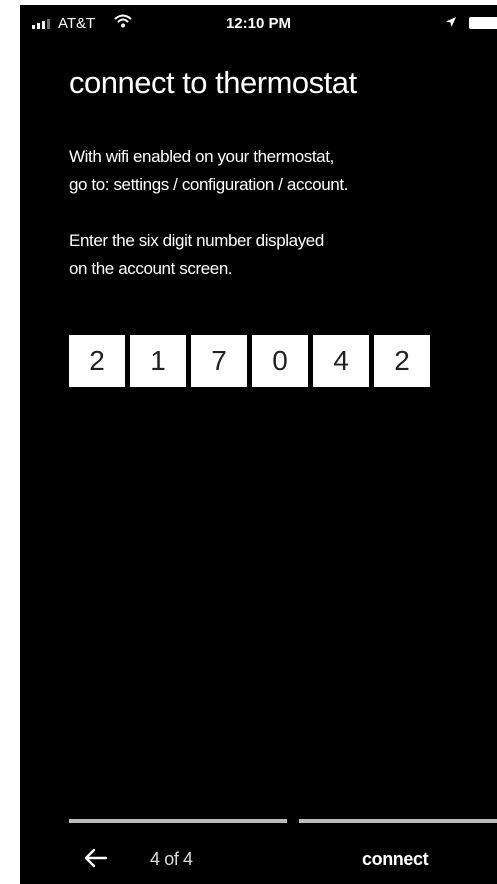 The image size is (497, 884). Describe the element at coordinates (97, 361) in the screenshot. I see `code-digit-1: 2` at that location.